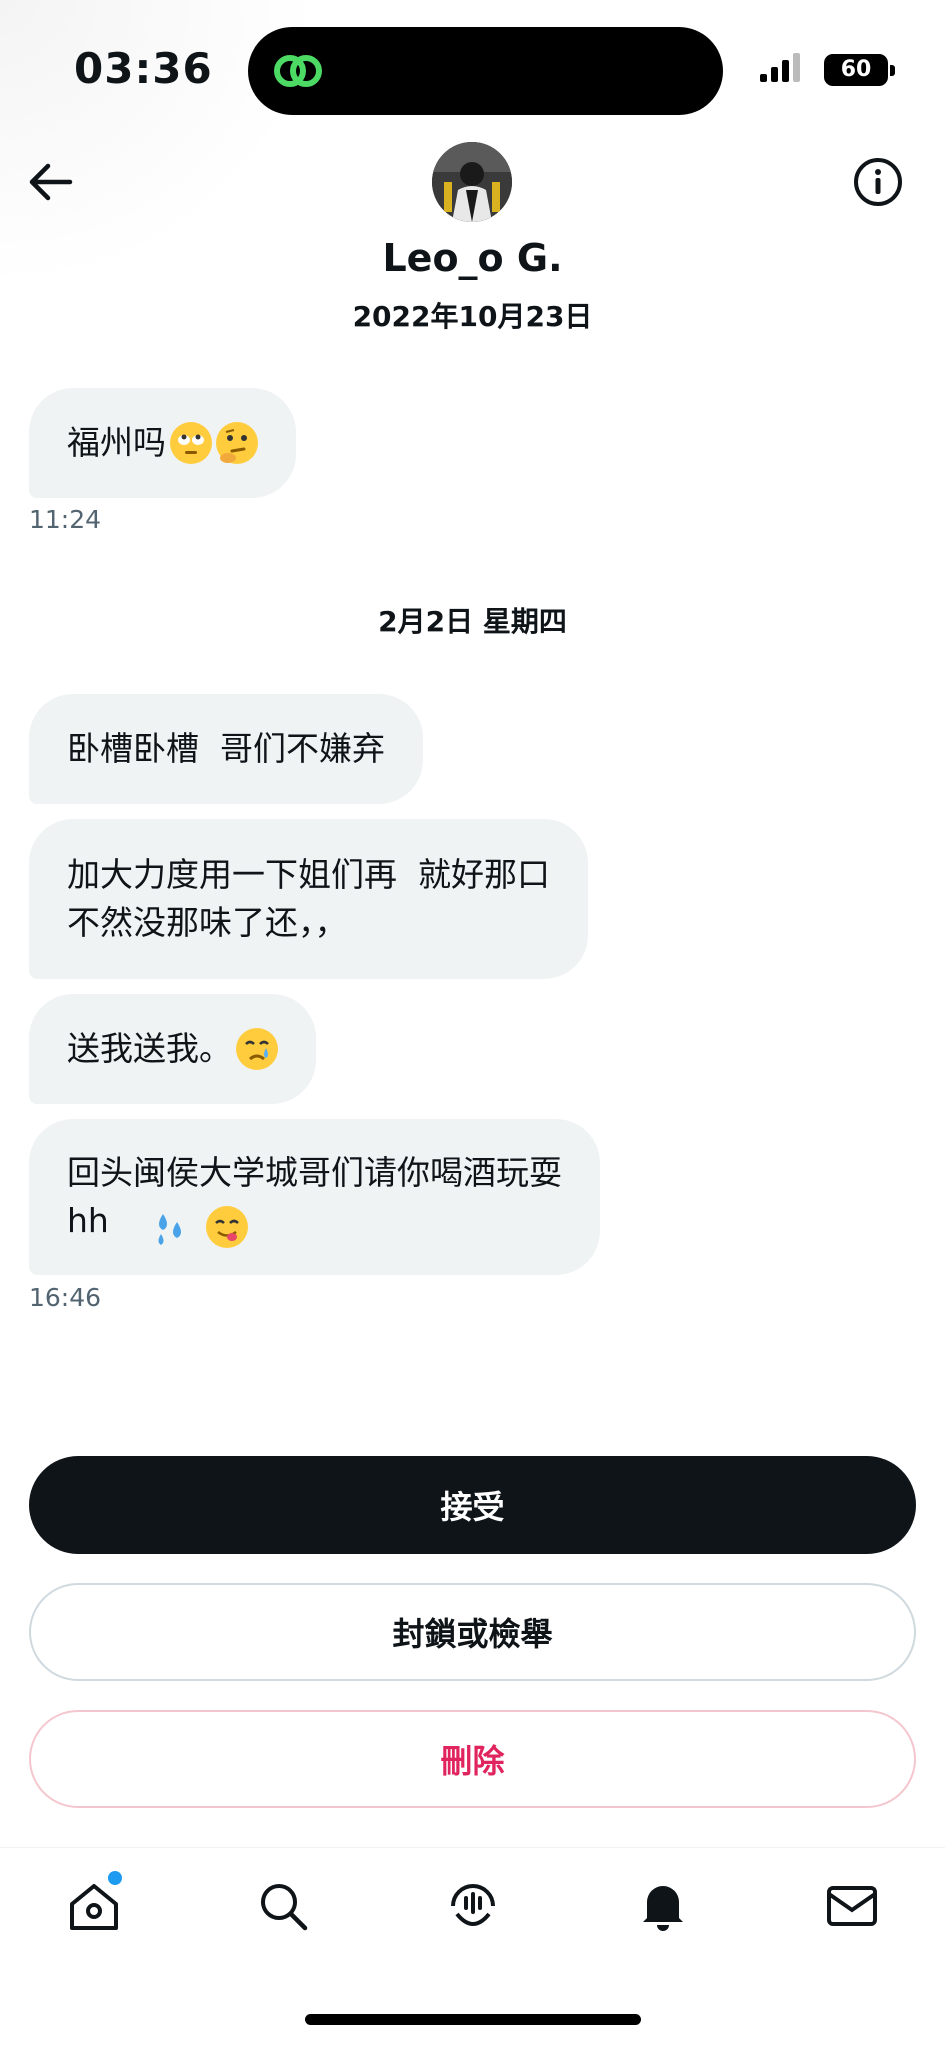 Image resolution: width=945 pixels, height=2048 pixels. What do you see at coordinates (472, 316) in the screenshot?
I see `conversation-start-date: 2022年10月23日` at bounding box center [472, 316].